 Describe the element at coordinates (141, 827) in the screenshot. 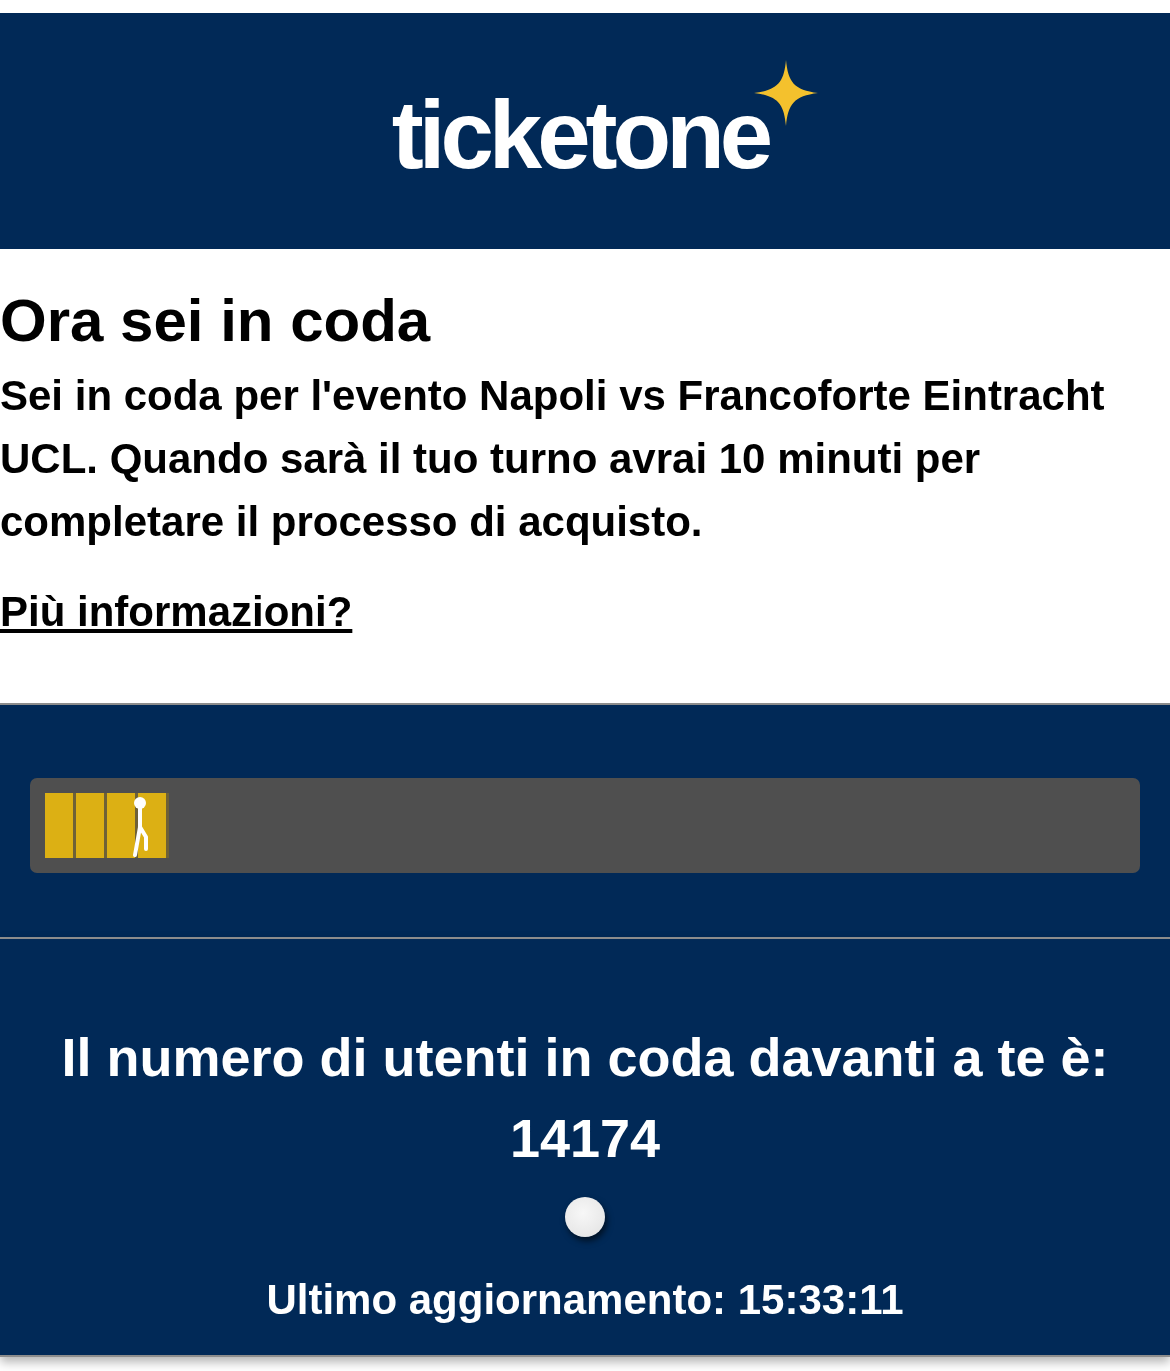

I see `walking-person-icon` at that location.